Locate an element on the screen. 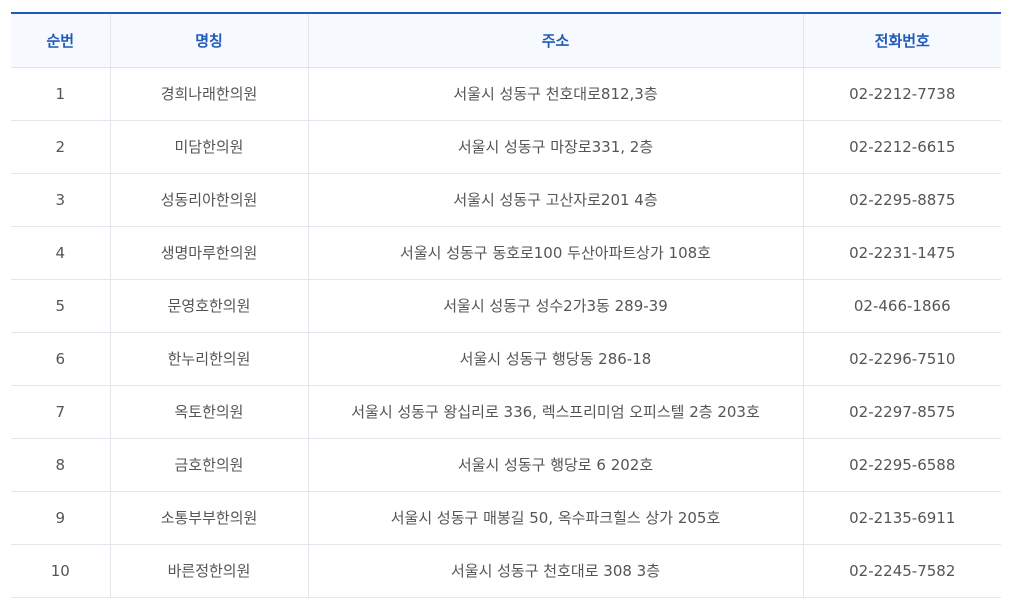  table-row: 8 금호한의원 서울시 성동구 행당로 6 202호 02-2295-6588 is located at coordinates (506, 465).